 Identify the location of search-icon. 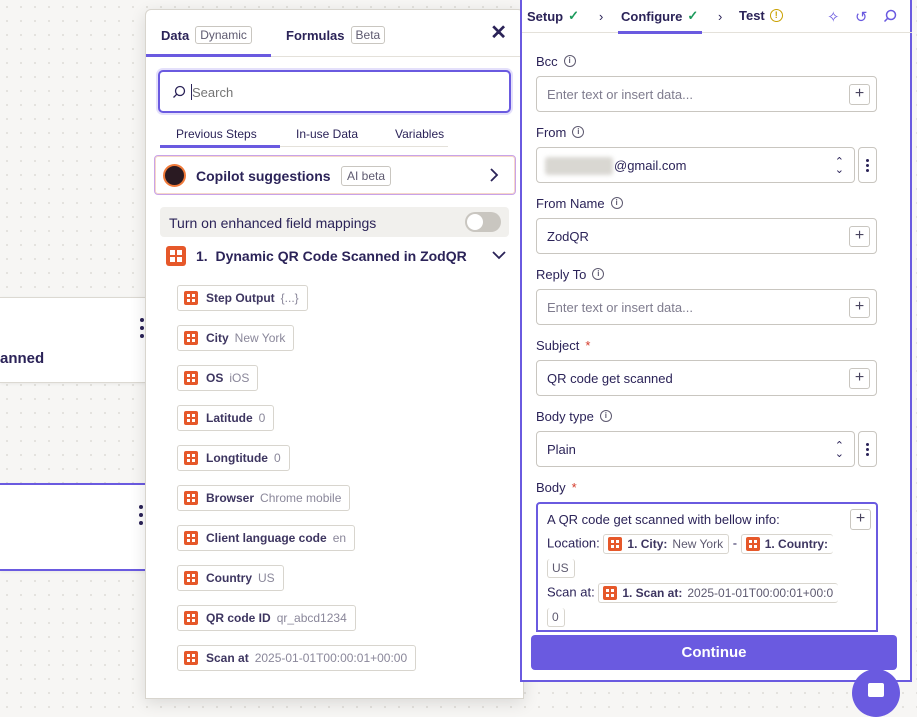
(890, 16).